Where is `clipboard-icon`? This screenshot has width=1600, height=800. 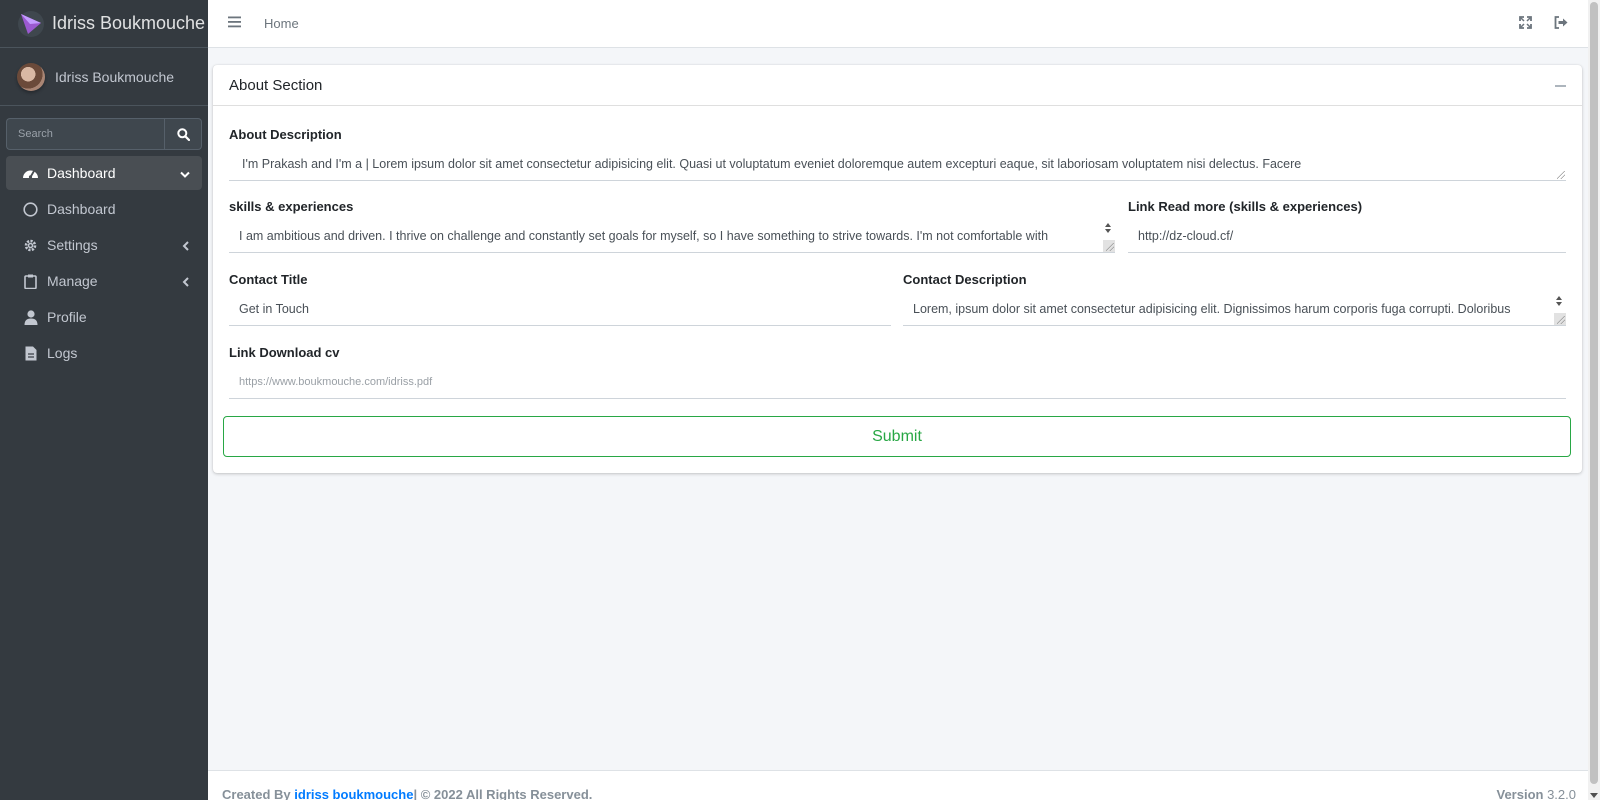
clipboard-icon is located at coordinates (30, 281).